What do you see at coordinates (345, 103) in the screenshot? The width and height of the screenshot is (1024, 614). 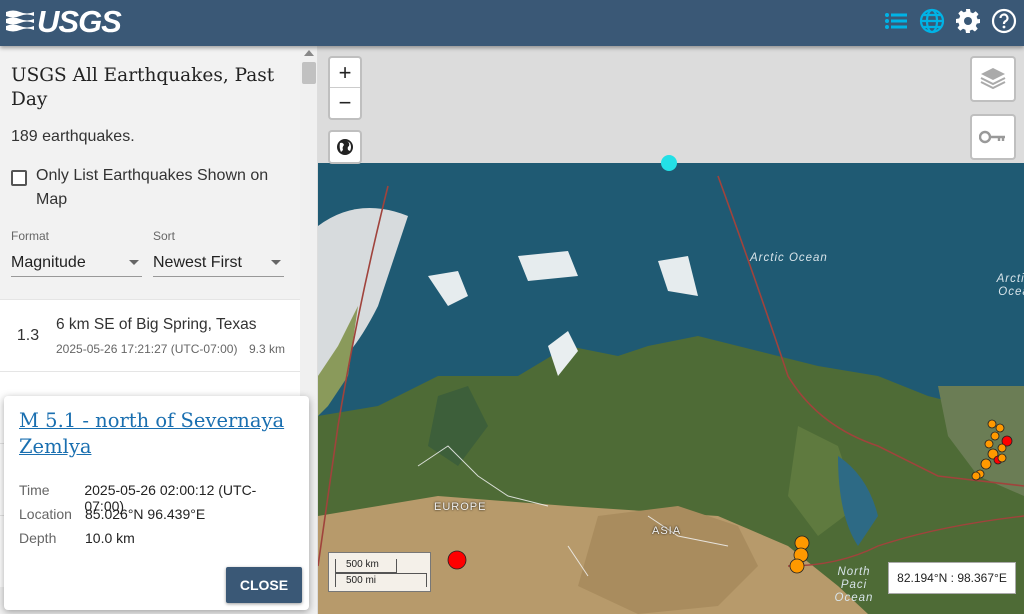 I see `zoom-out-button: −` at bounding box center [345, 103].